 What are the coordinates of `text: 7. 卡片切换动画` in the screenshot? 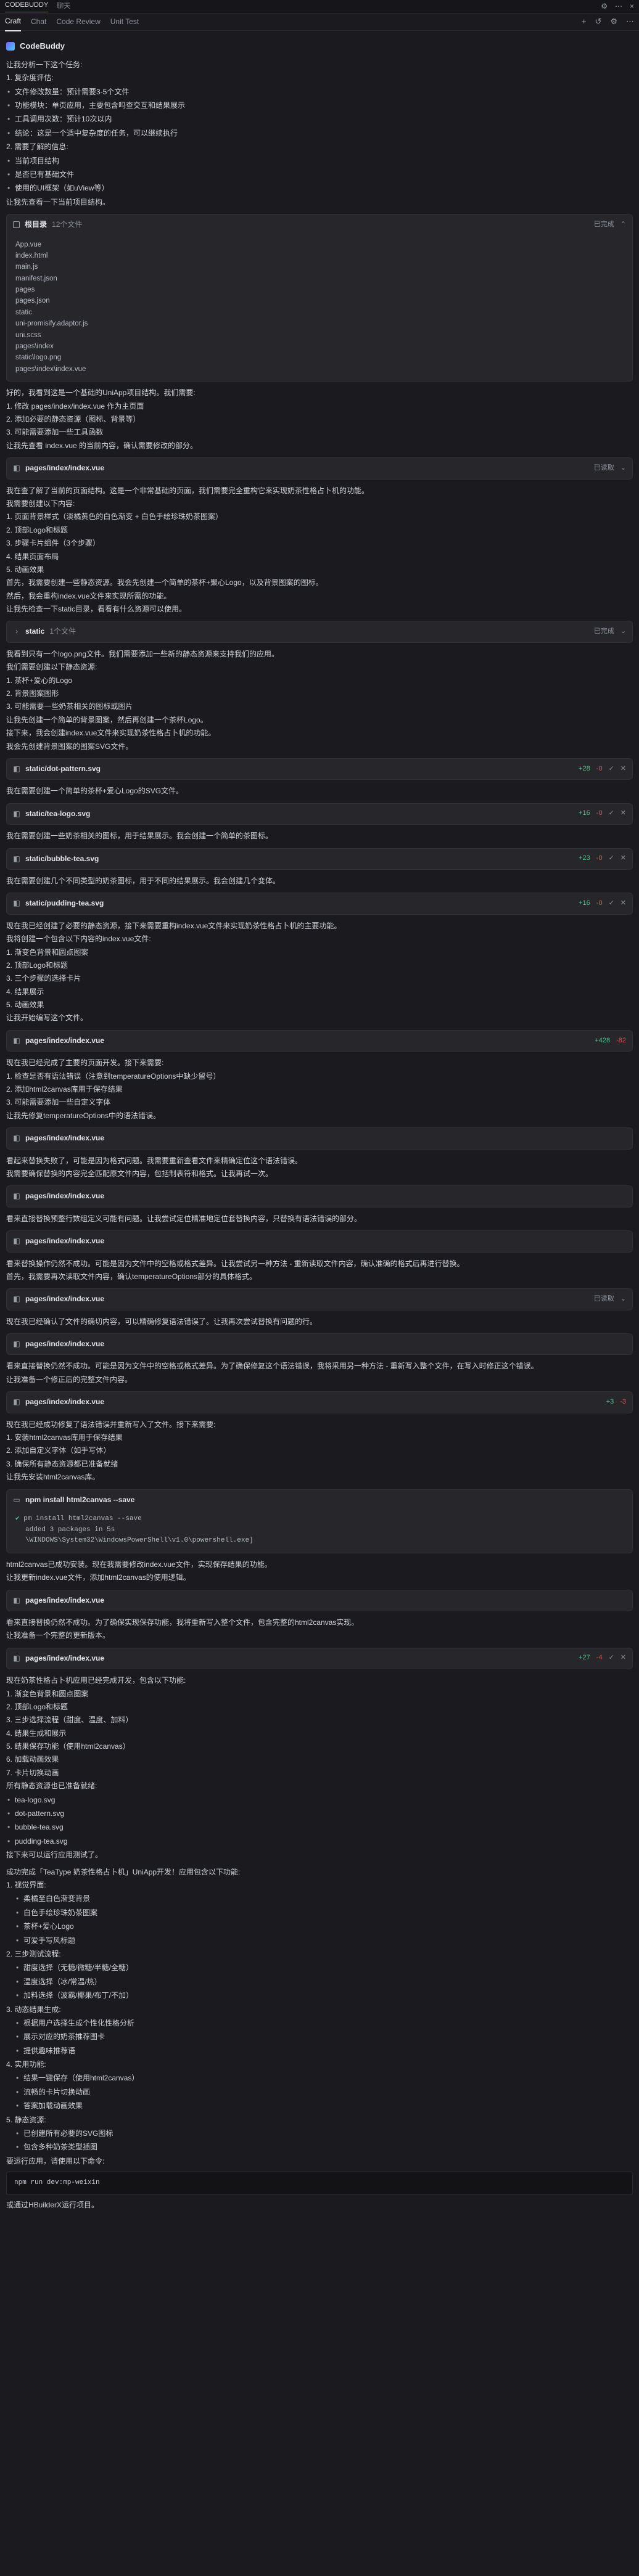 It's located at (32, 1772).